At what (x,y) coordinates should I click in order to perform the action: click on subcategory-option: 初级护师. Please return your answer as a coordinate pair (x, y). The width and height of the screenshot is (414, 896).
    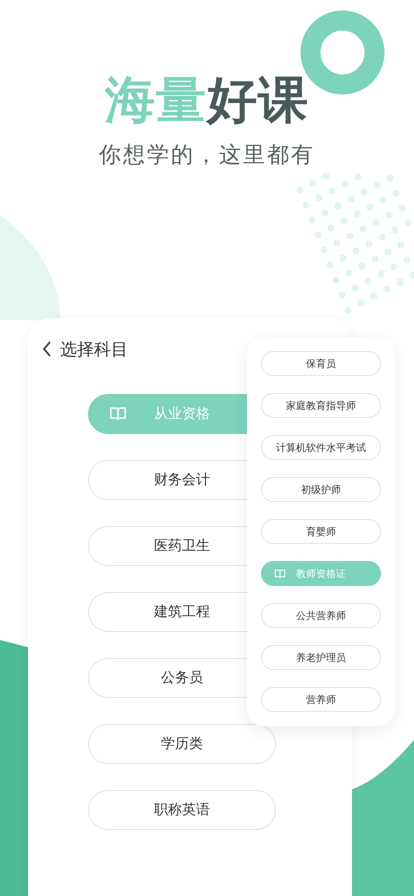
    Looking at the image, I should click on (321, 489).